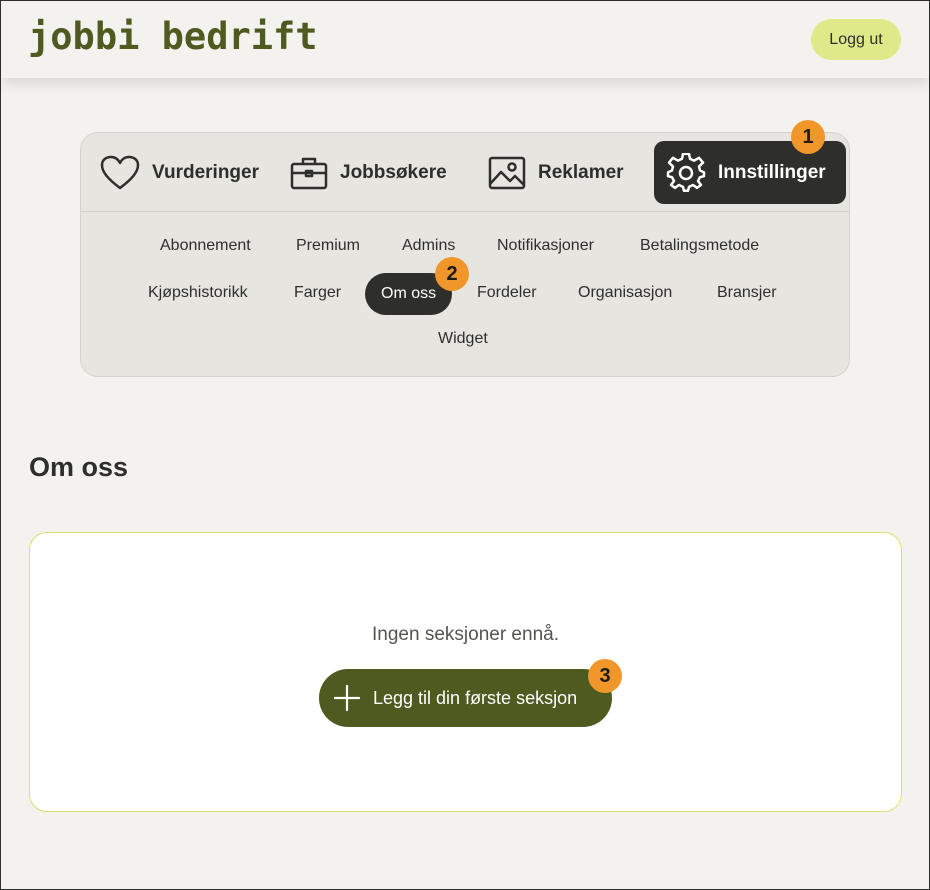 Image resolution: width=930 pixels, height=890 pixels. I want to click on image-icon, so click(507, 172).